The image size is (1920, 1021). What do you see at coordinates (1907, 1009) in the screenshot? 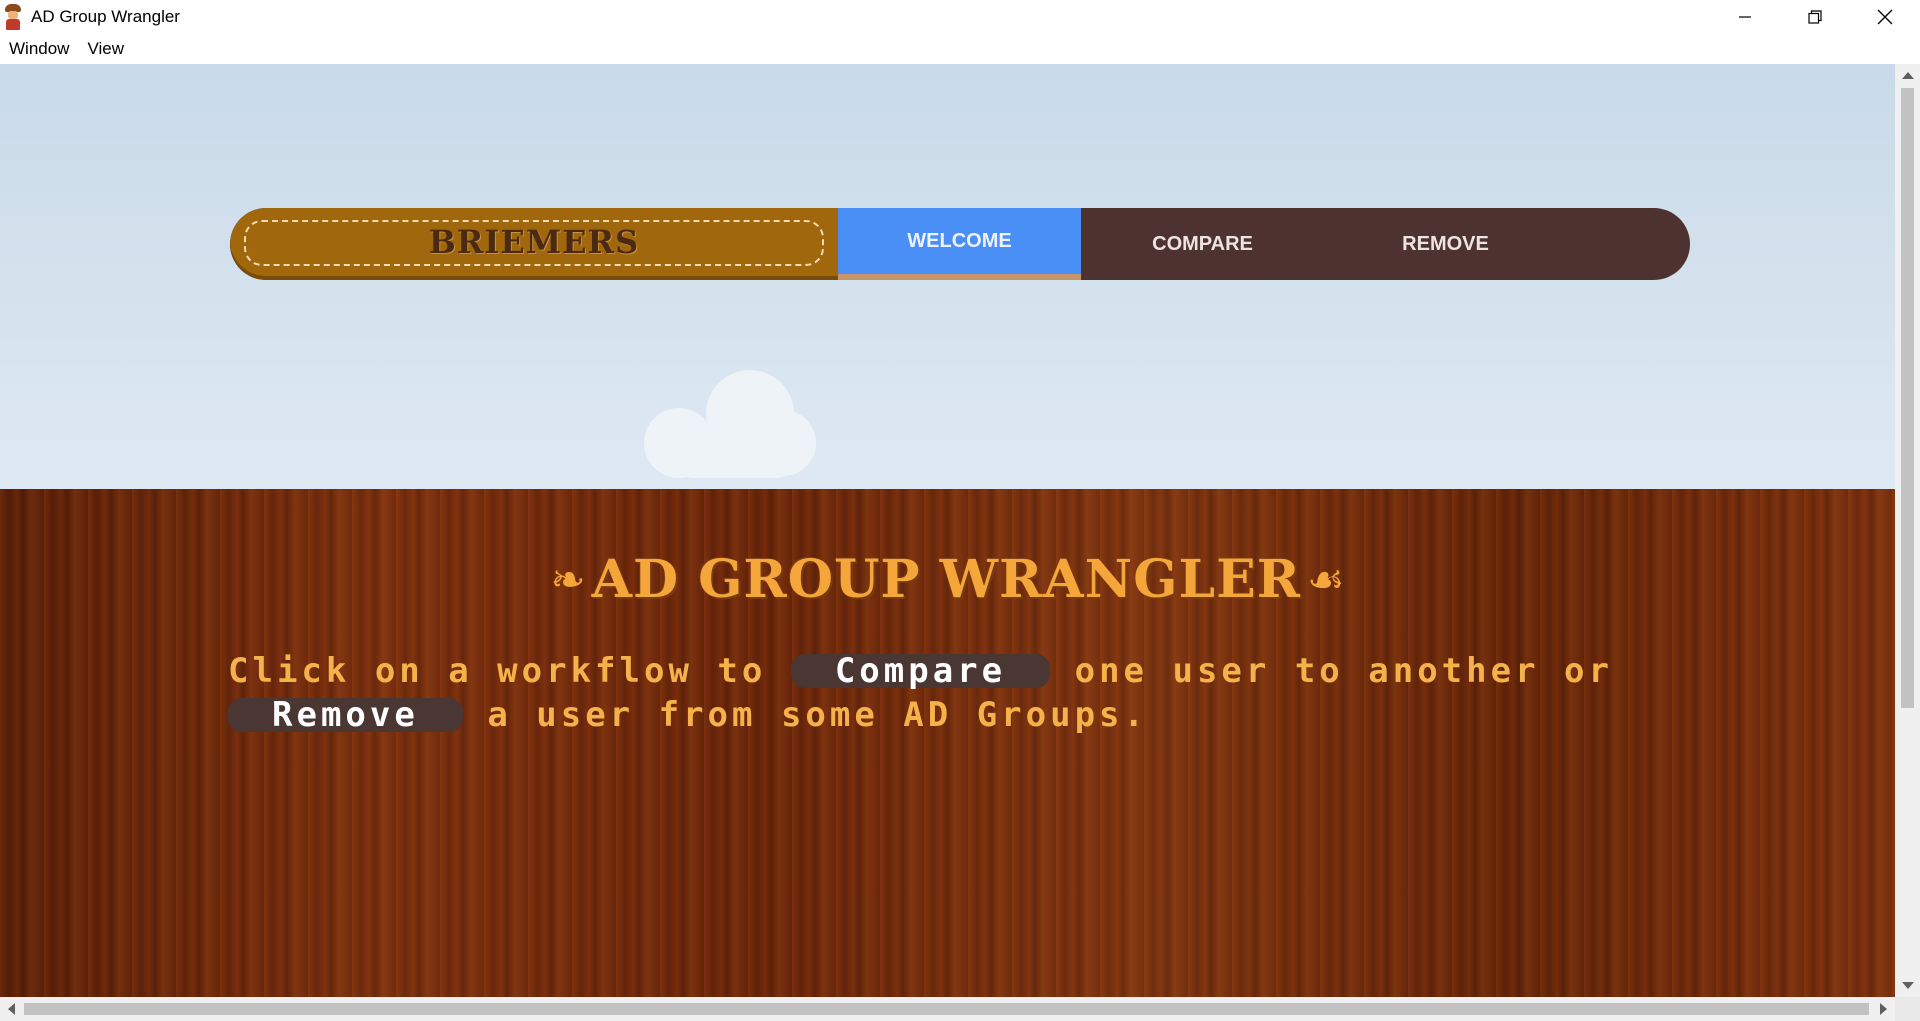
I see `scrollbar-corner` at bounding box center [1907, 1009].